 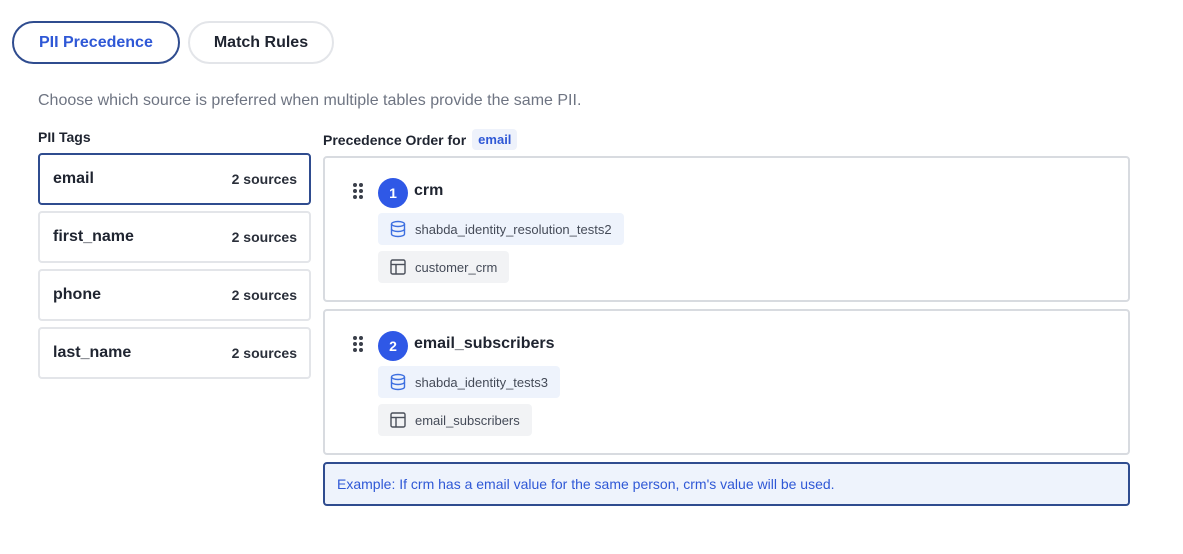 What do you see at coordinates (92, 352) in the screenshot?
I see `tag-name: last_name` at bounding box center [92, 352].